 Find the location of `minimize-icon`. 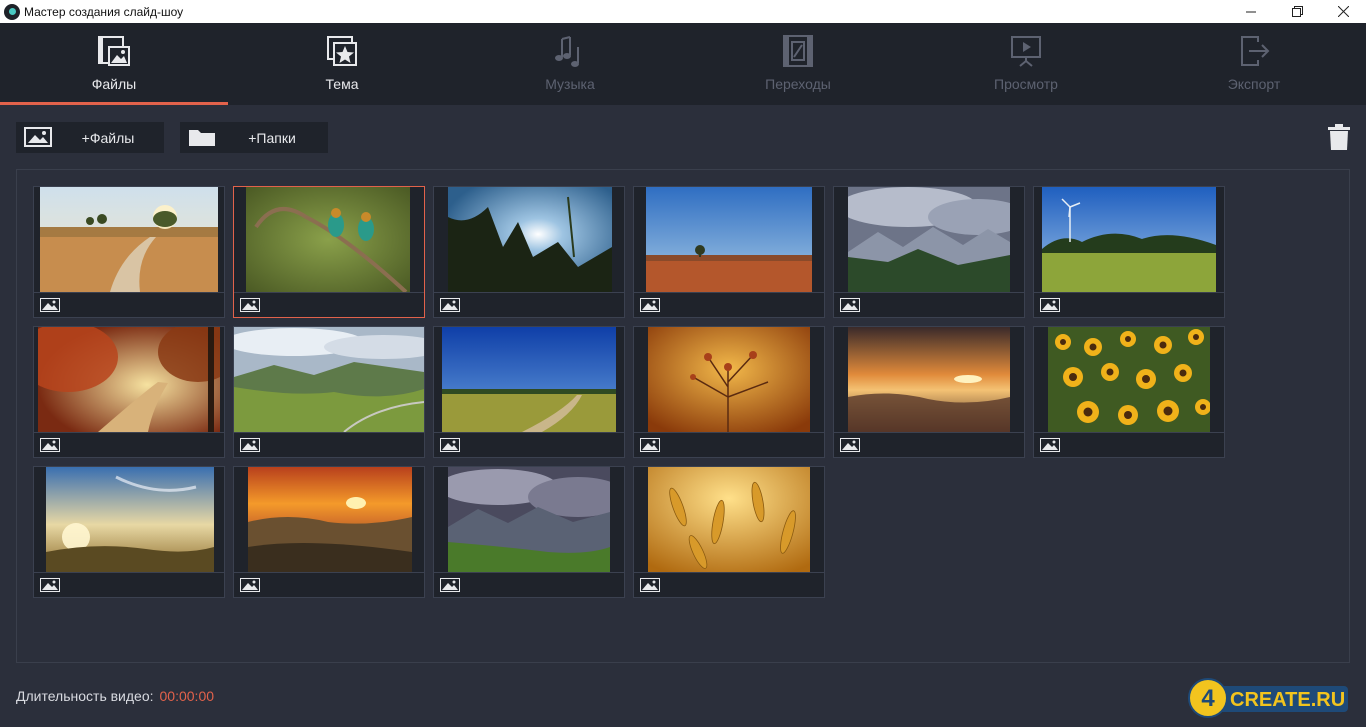

minimize-icon is located at coordinates (1251, 11).